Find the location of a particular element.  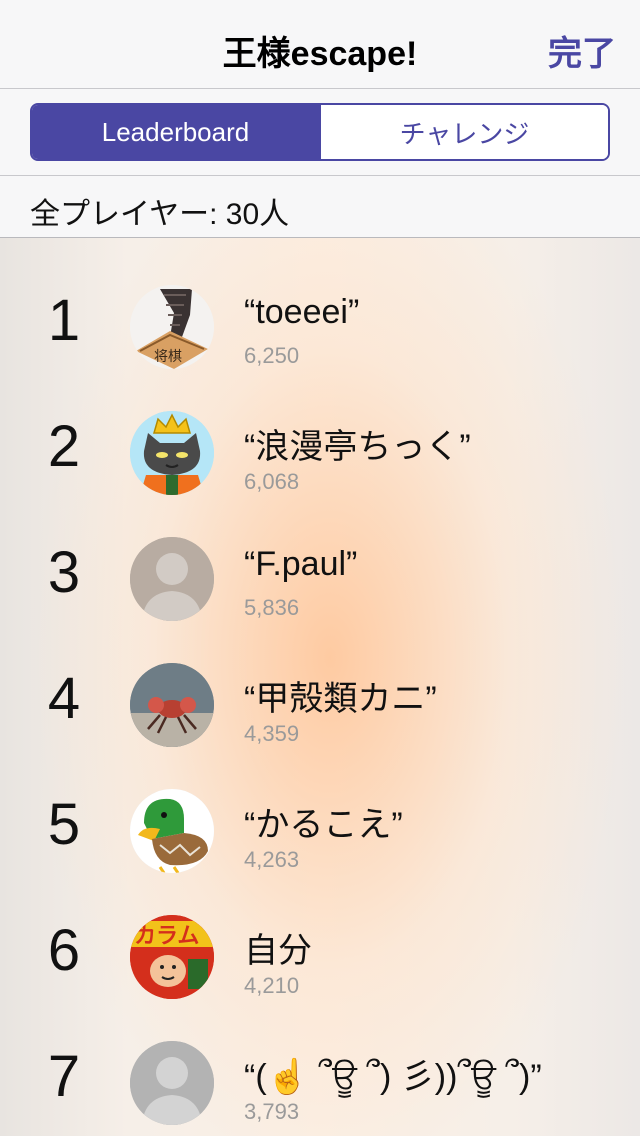

crab-photo-avatar is located at coordinates (172, 705).